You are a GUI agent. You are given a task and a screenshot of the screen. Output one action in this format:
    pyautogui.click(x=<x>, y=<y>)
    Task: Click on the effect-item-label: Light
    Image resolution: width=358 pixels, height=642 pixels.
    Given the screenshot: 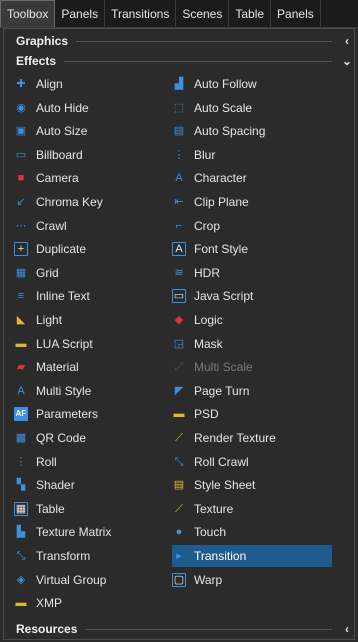 What is the action you would take?
    pyautogui.click(x=49, y=320)
    